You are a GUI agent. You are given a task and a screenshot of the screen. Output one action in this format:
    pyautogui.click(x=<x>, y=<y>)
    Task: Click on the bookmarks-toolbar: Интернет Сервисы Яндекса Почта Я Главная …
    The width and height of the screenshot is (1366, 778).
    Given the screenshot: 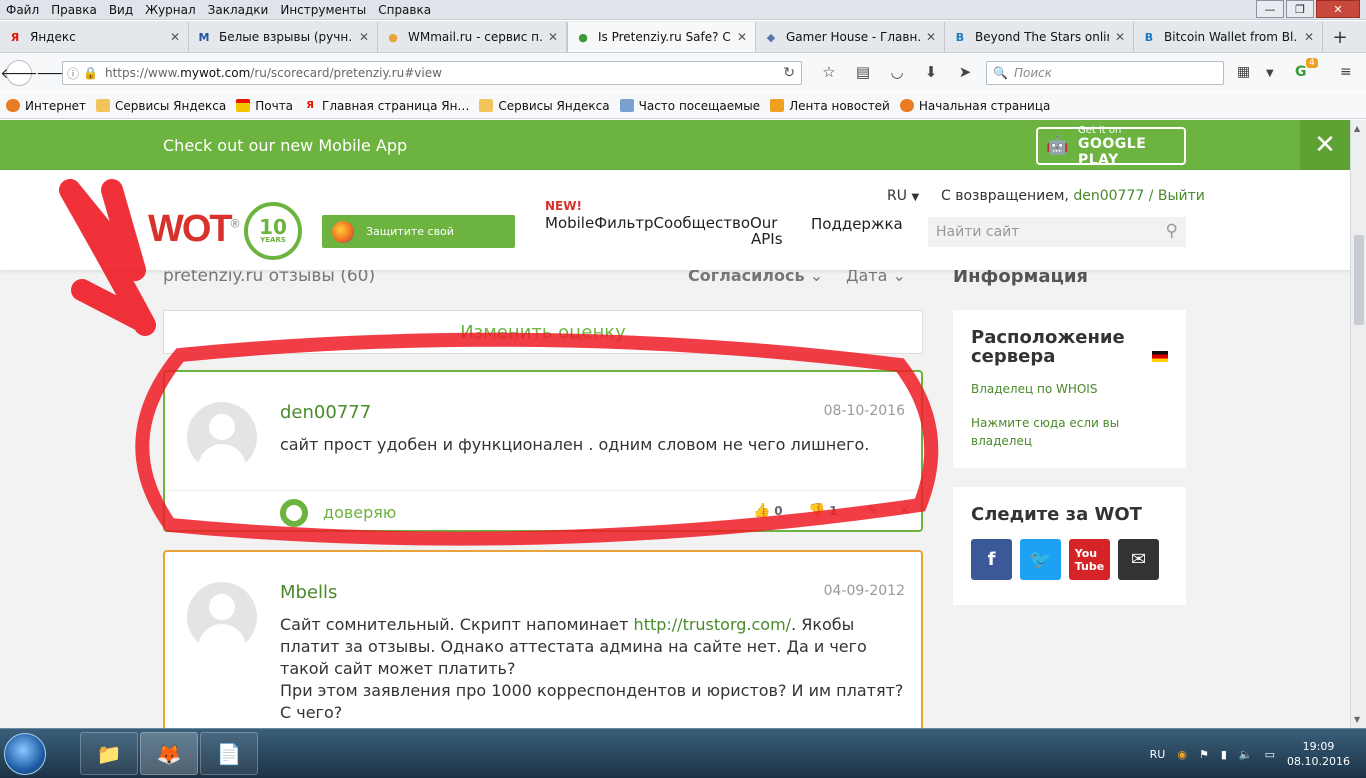 What is the action you would take?
    pyautogui.click(x=683, y=106)
    